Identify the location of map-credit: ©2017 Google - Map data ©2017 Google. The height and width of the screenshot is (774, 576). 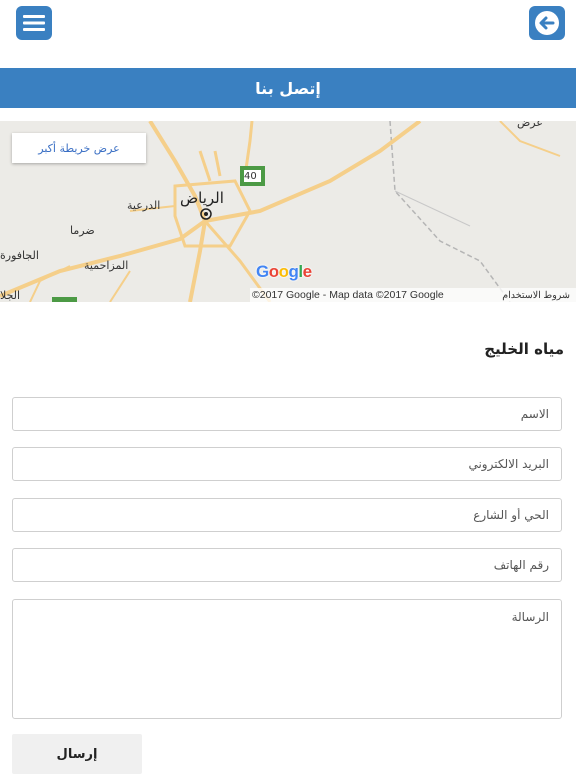
(348, 295).